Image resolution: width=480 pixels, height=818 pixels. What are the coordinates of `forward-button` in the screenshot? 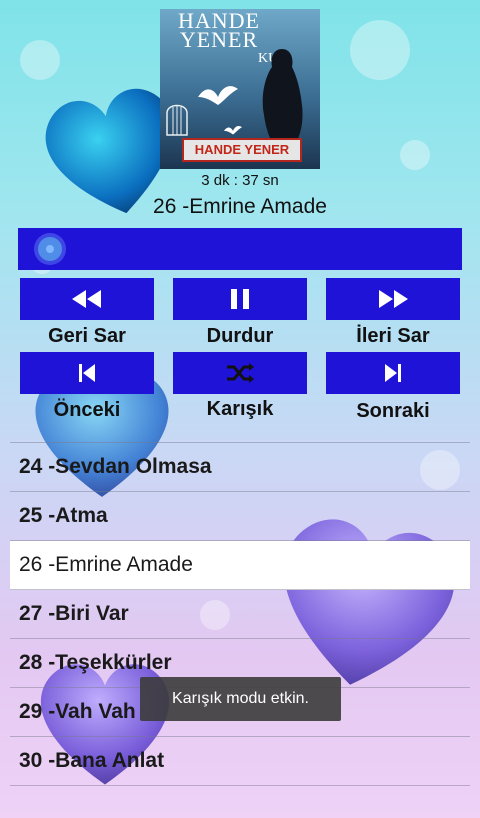 It's located at (393, 299).